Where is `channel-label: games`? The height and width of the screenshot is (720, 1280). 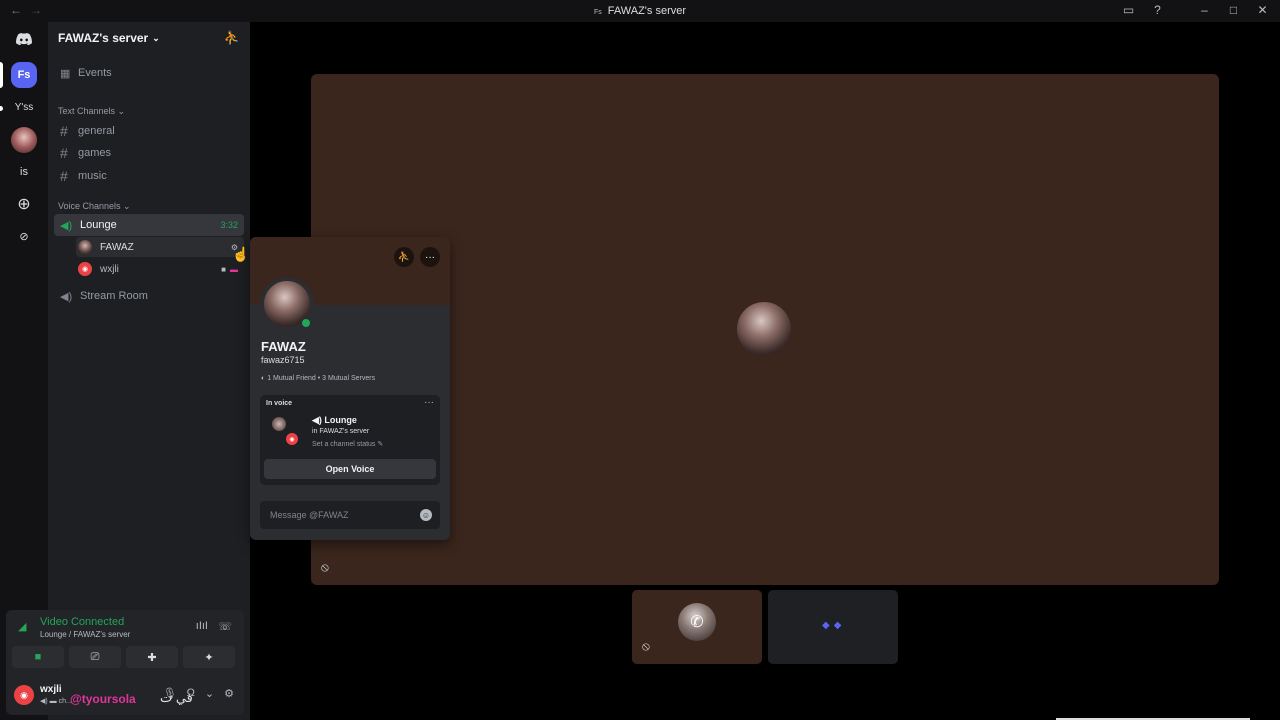
channel-label: games is located at coordinates (95, 153).